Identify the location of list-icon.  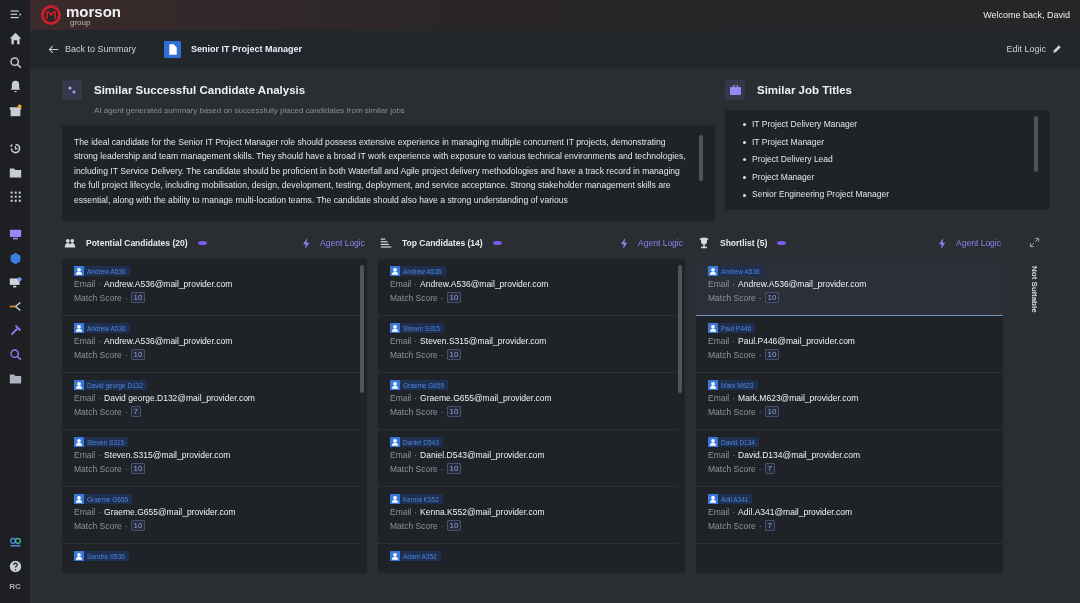
(386, 243).